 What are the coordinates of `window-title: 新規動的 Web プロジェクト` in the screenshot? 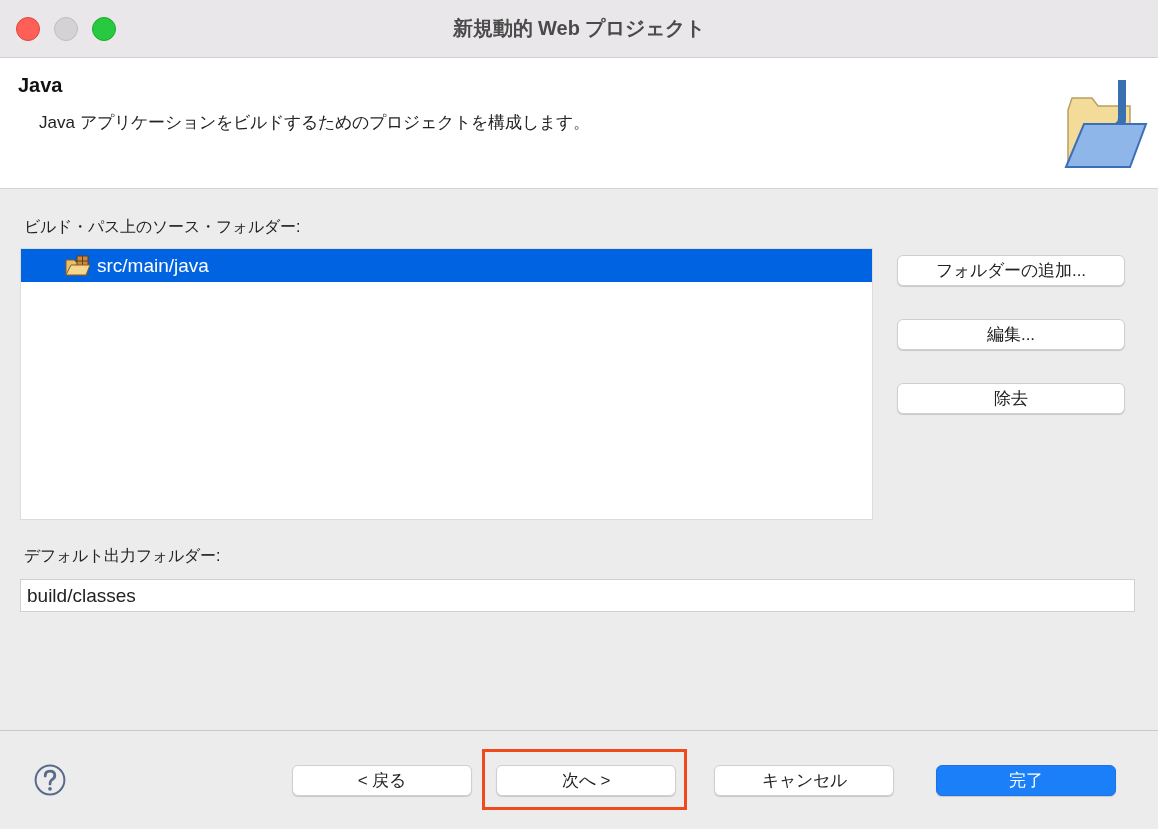 It's located at (579, 28).